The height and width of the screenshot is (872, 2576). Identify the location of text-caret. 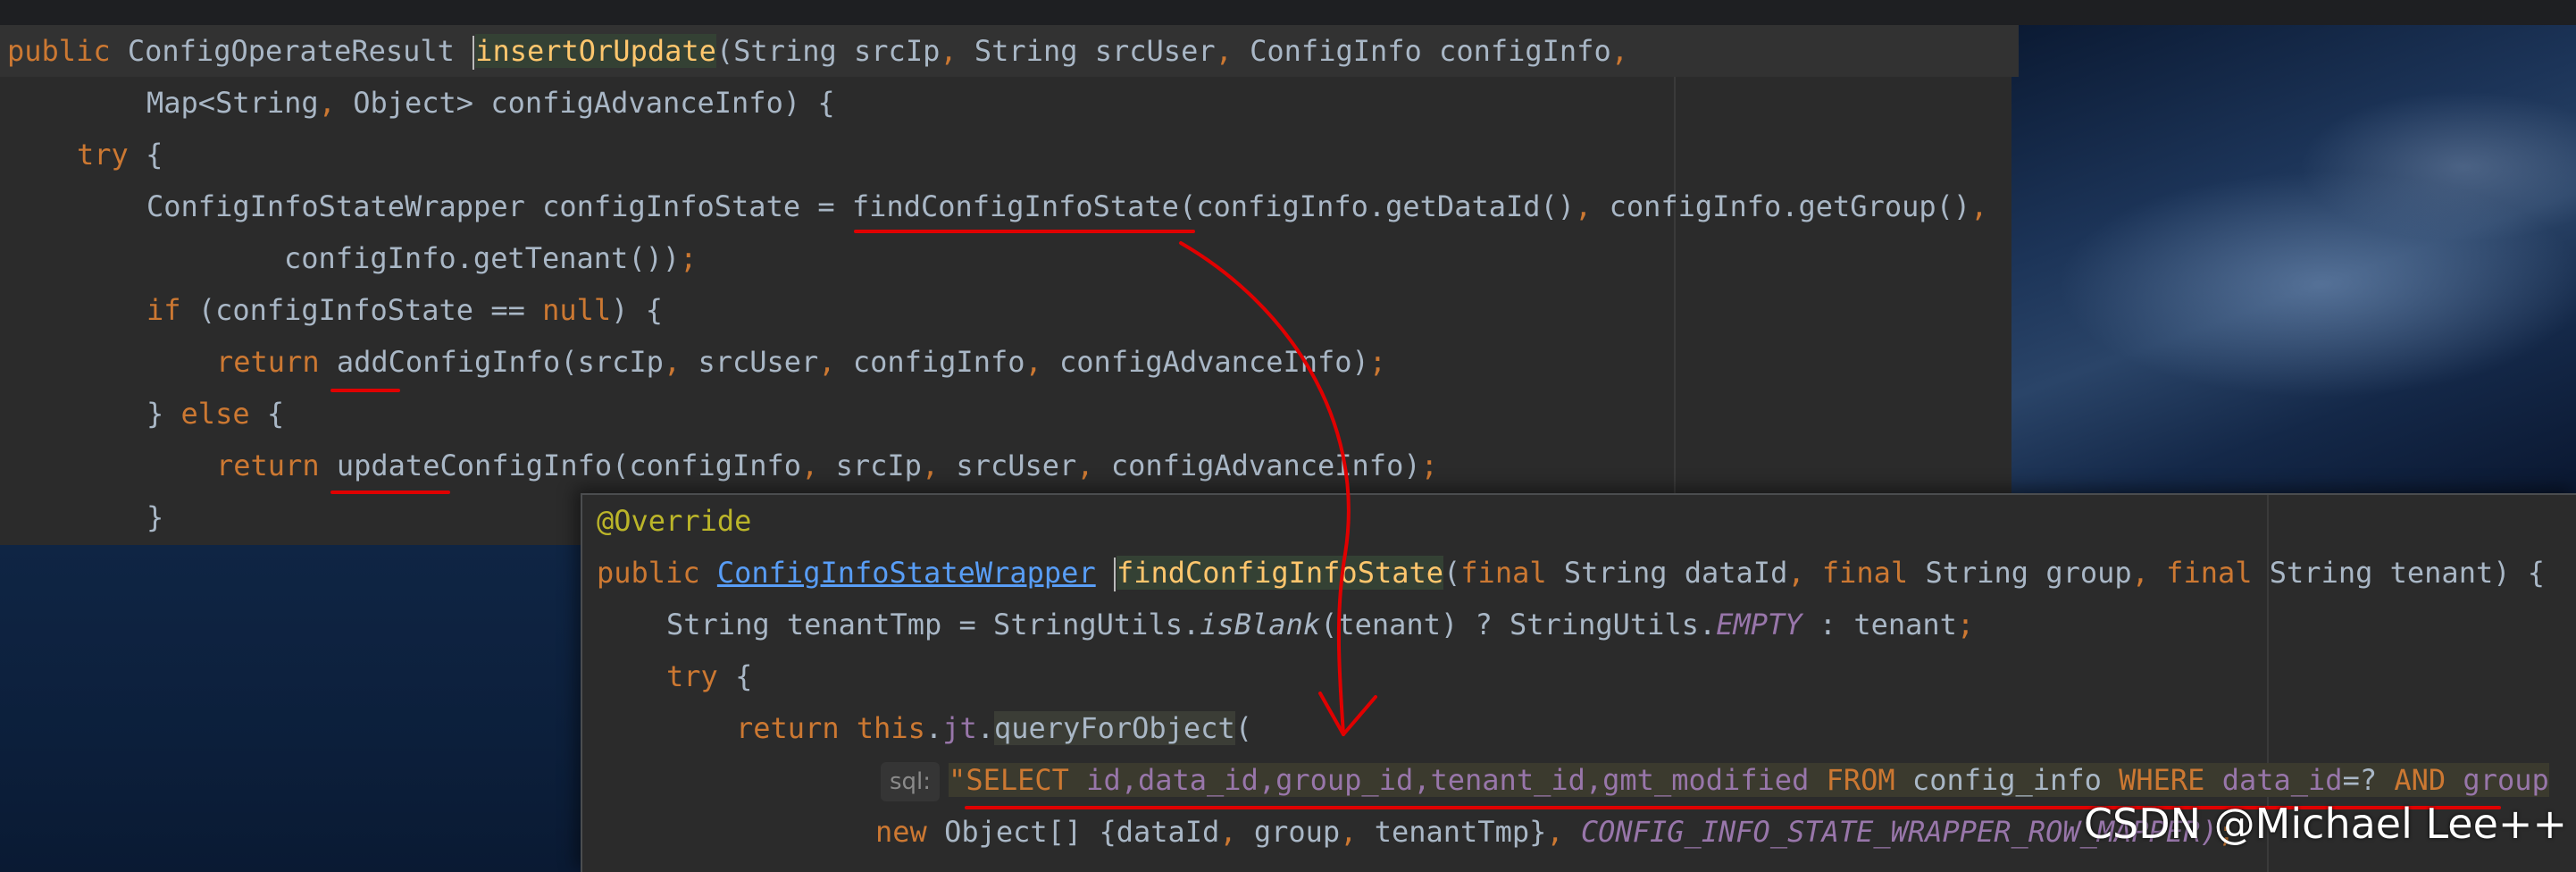
(474, 53).